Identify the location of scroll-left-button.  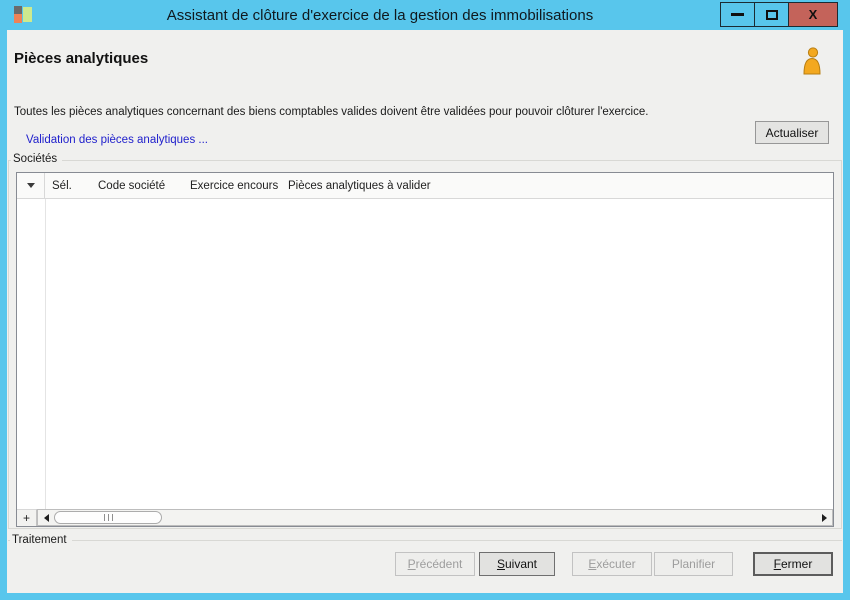
(46, 517).